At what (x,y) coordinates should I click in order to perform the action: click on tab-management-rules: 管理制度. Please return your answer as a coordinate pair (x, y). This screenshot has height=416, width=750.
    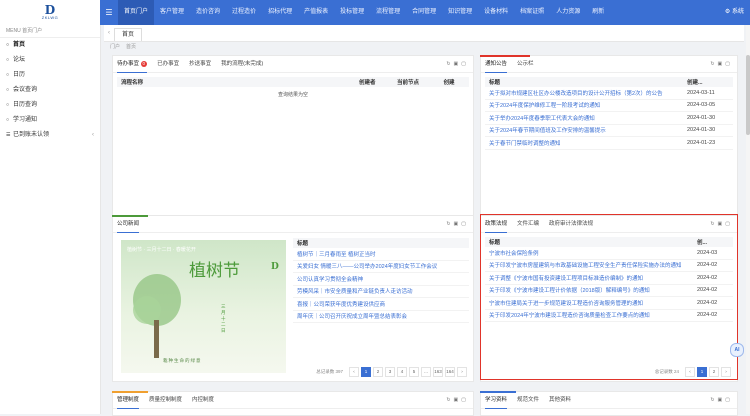
    Looking at the image, I should click on (128, 400).